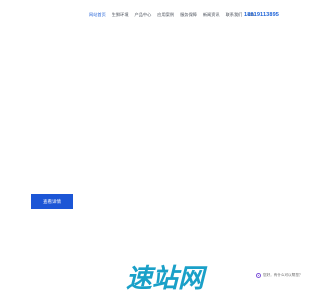  I want to click on svg-text: 速站网, so click(167, 278).